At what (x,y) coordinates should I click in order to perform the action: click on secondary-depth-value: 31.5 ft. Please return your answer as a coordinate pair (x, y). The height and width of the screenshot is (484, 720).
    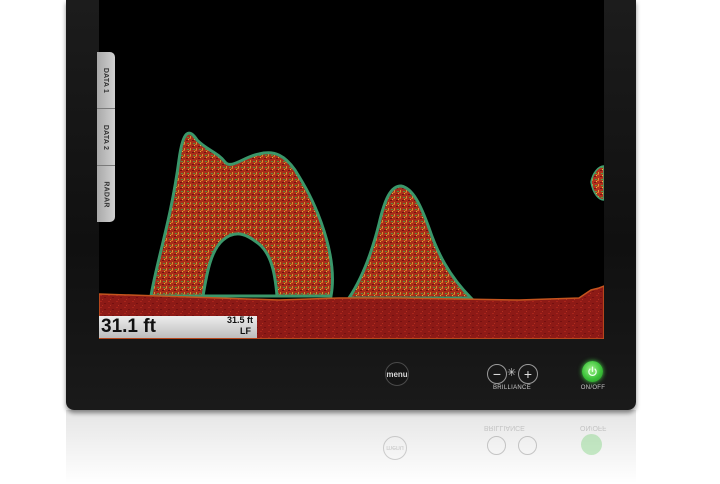
    Looking at the image, I should click on (239, 320).